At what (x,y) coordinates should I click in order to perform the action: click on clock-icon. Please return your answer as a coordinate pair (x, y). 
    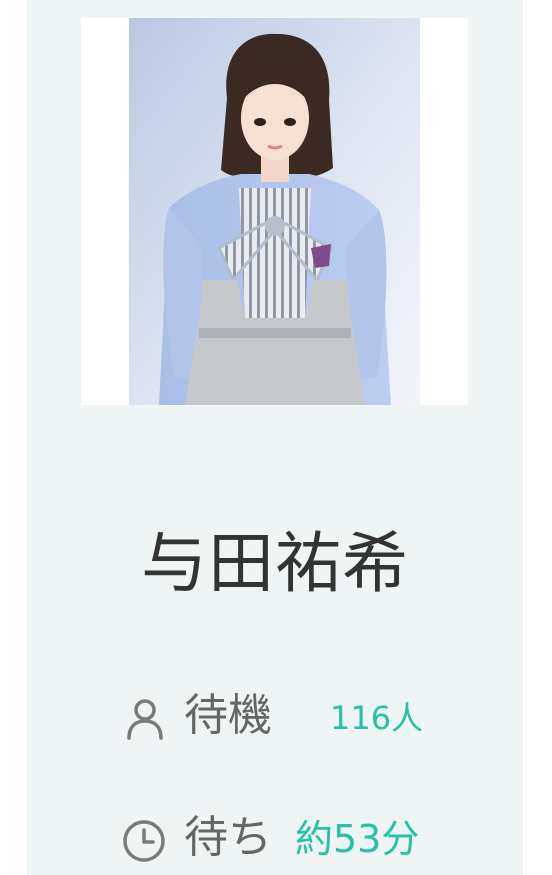
    Looking at the image, I should click on (144, 841).